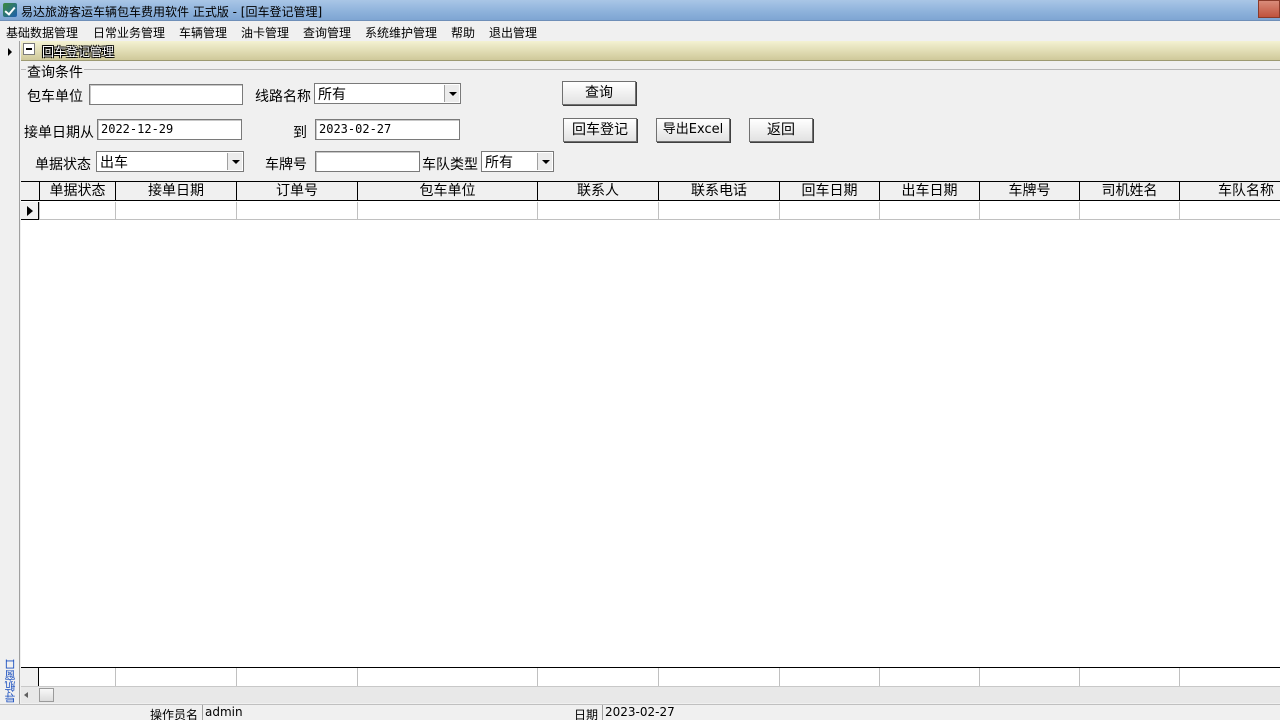 This screenshot has height=720, width=1280. Describe the element at coordinates (367, 161) in the screenshot. I see `plate-input` at that location.